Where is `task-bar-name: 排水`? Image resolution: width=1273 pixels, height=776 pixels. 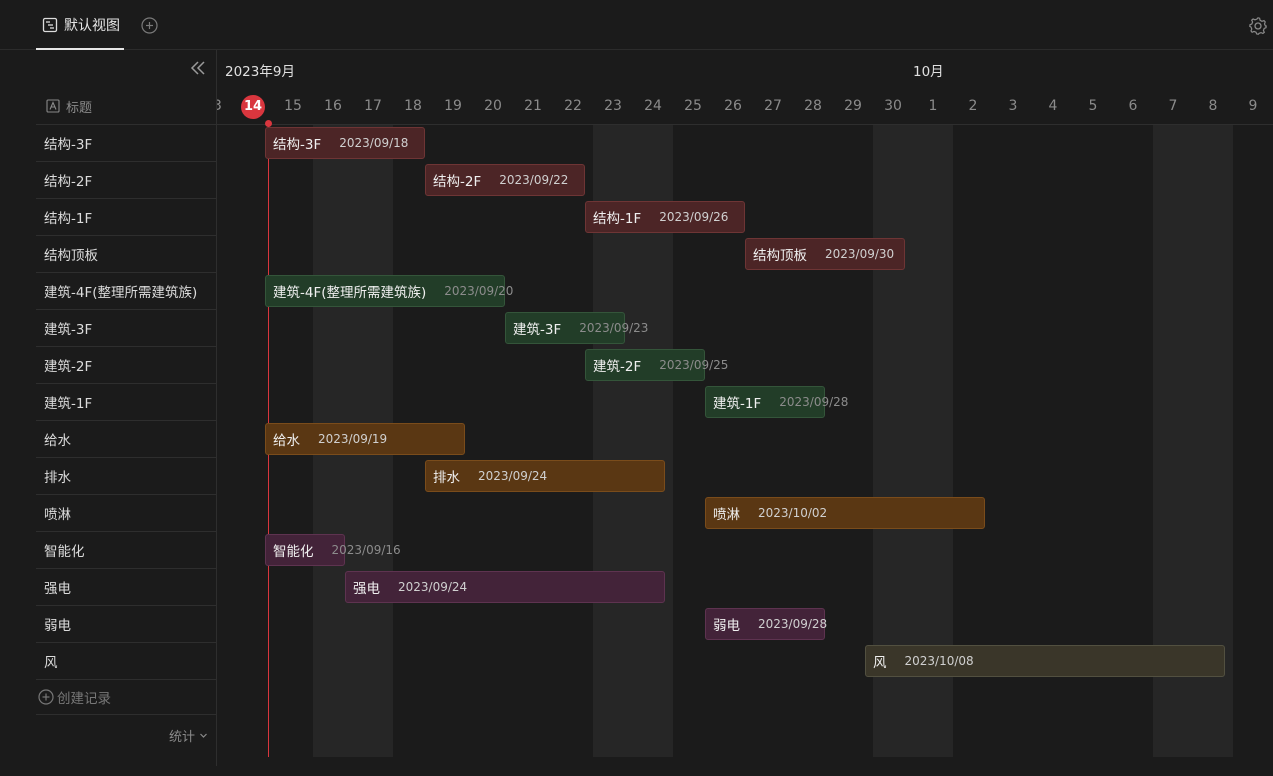 task-bar-name: 排水 is located at coordinates (446, 478).